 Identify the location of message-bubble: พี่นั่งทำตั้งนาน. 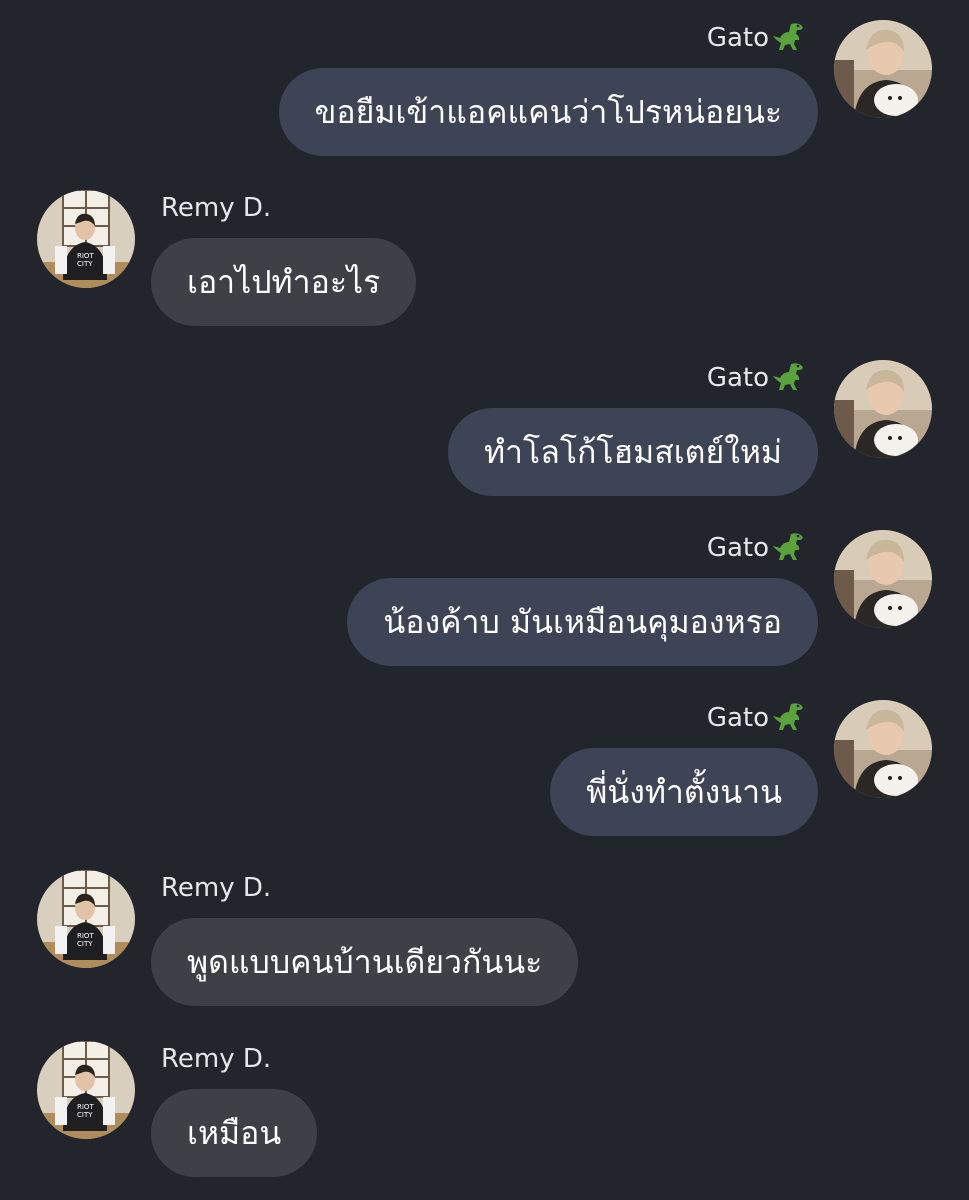
(684, 792).